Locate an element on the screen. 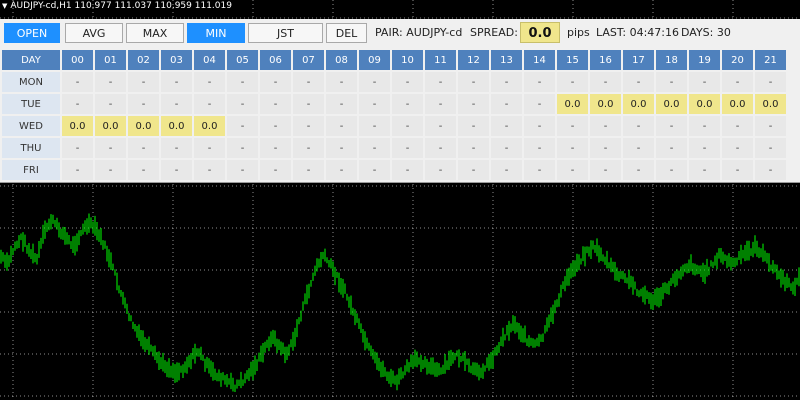 The image size is (800, 400). min-button: MIN is located at coordinates (216, 33).